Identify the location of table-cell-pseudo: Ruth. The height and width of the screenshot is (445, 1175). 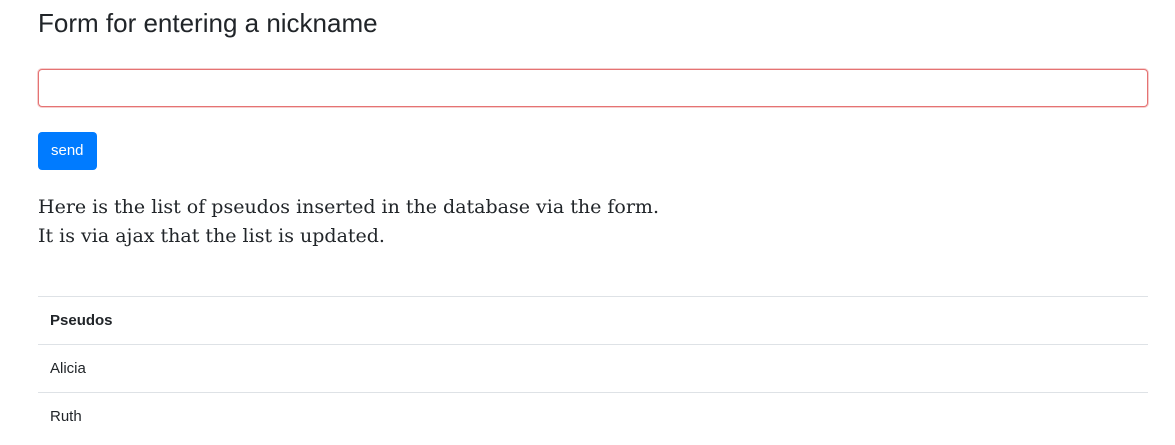
(593, 416).